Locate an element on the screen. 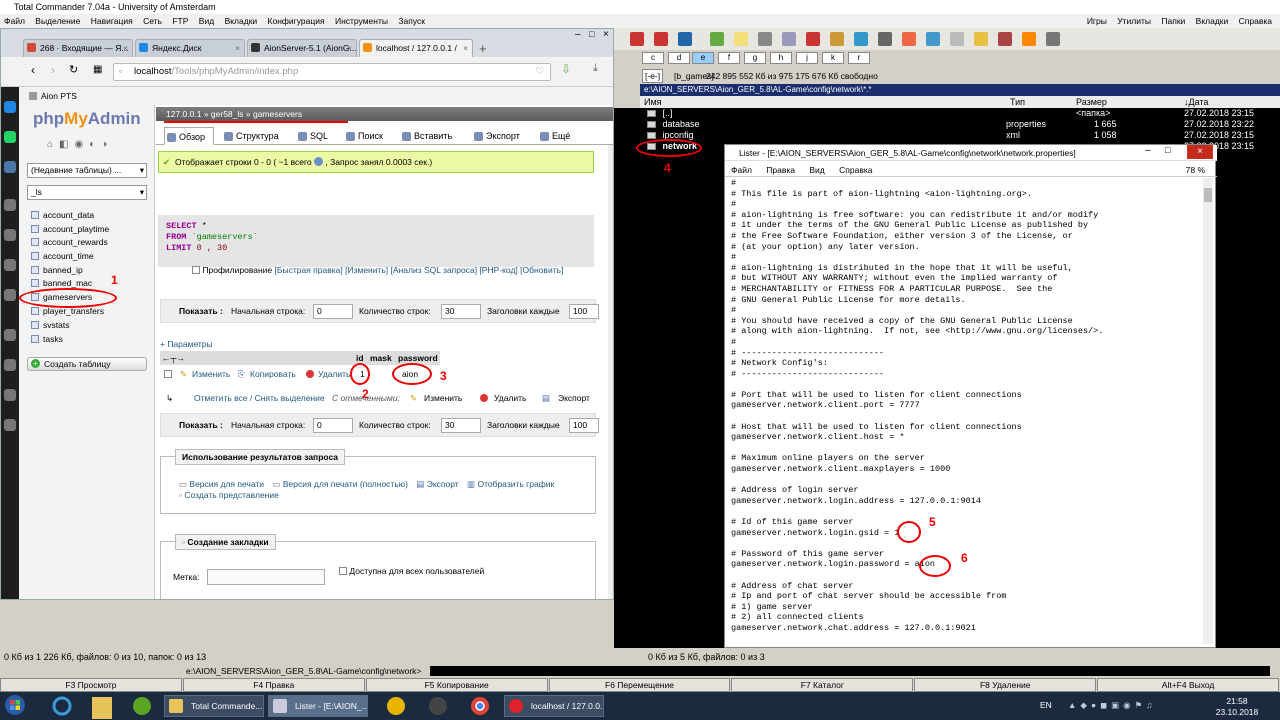  breadcrumb-db: ger58_ls is located at coordinates (227, 114).